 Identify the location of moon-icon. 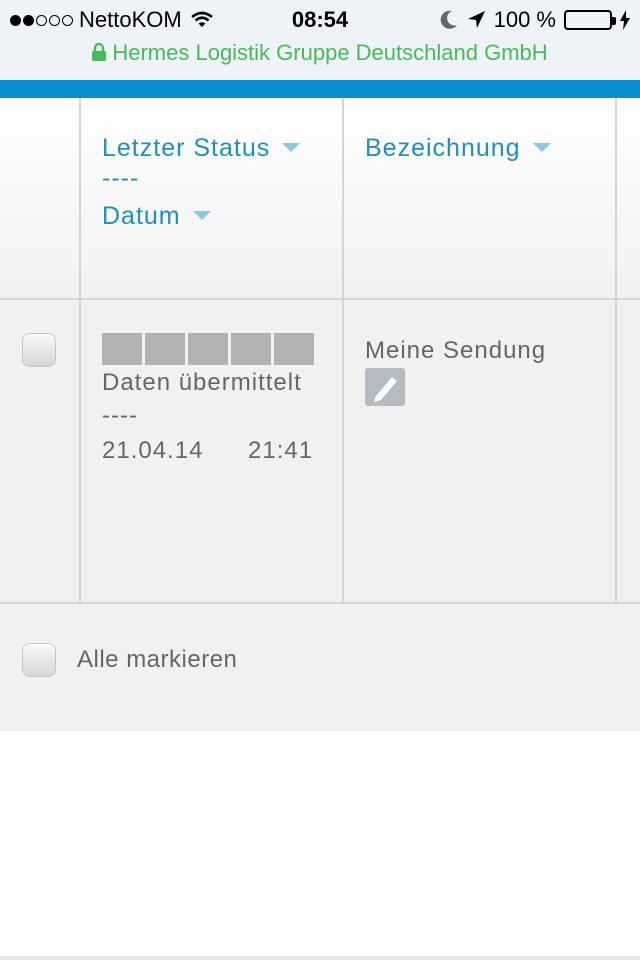
(448, 19).